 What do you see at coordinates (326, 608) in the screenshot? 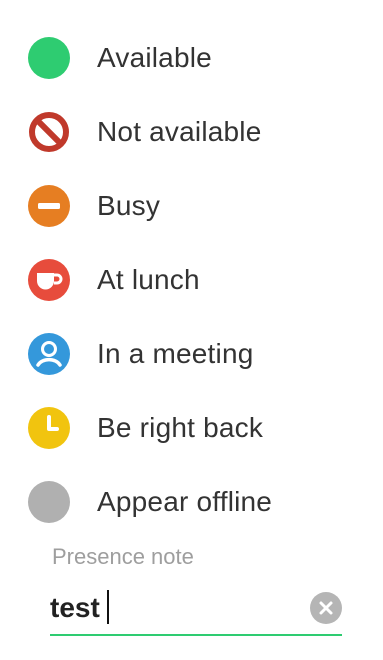
I see `clear-icon` at bounding box center [326, 608].